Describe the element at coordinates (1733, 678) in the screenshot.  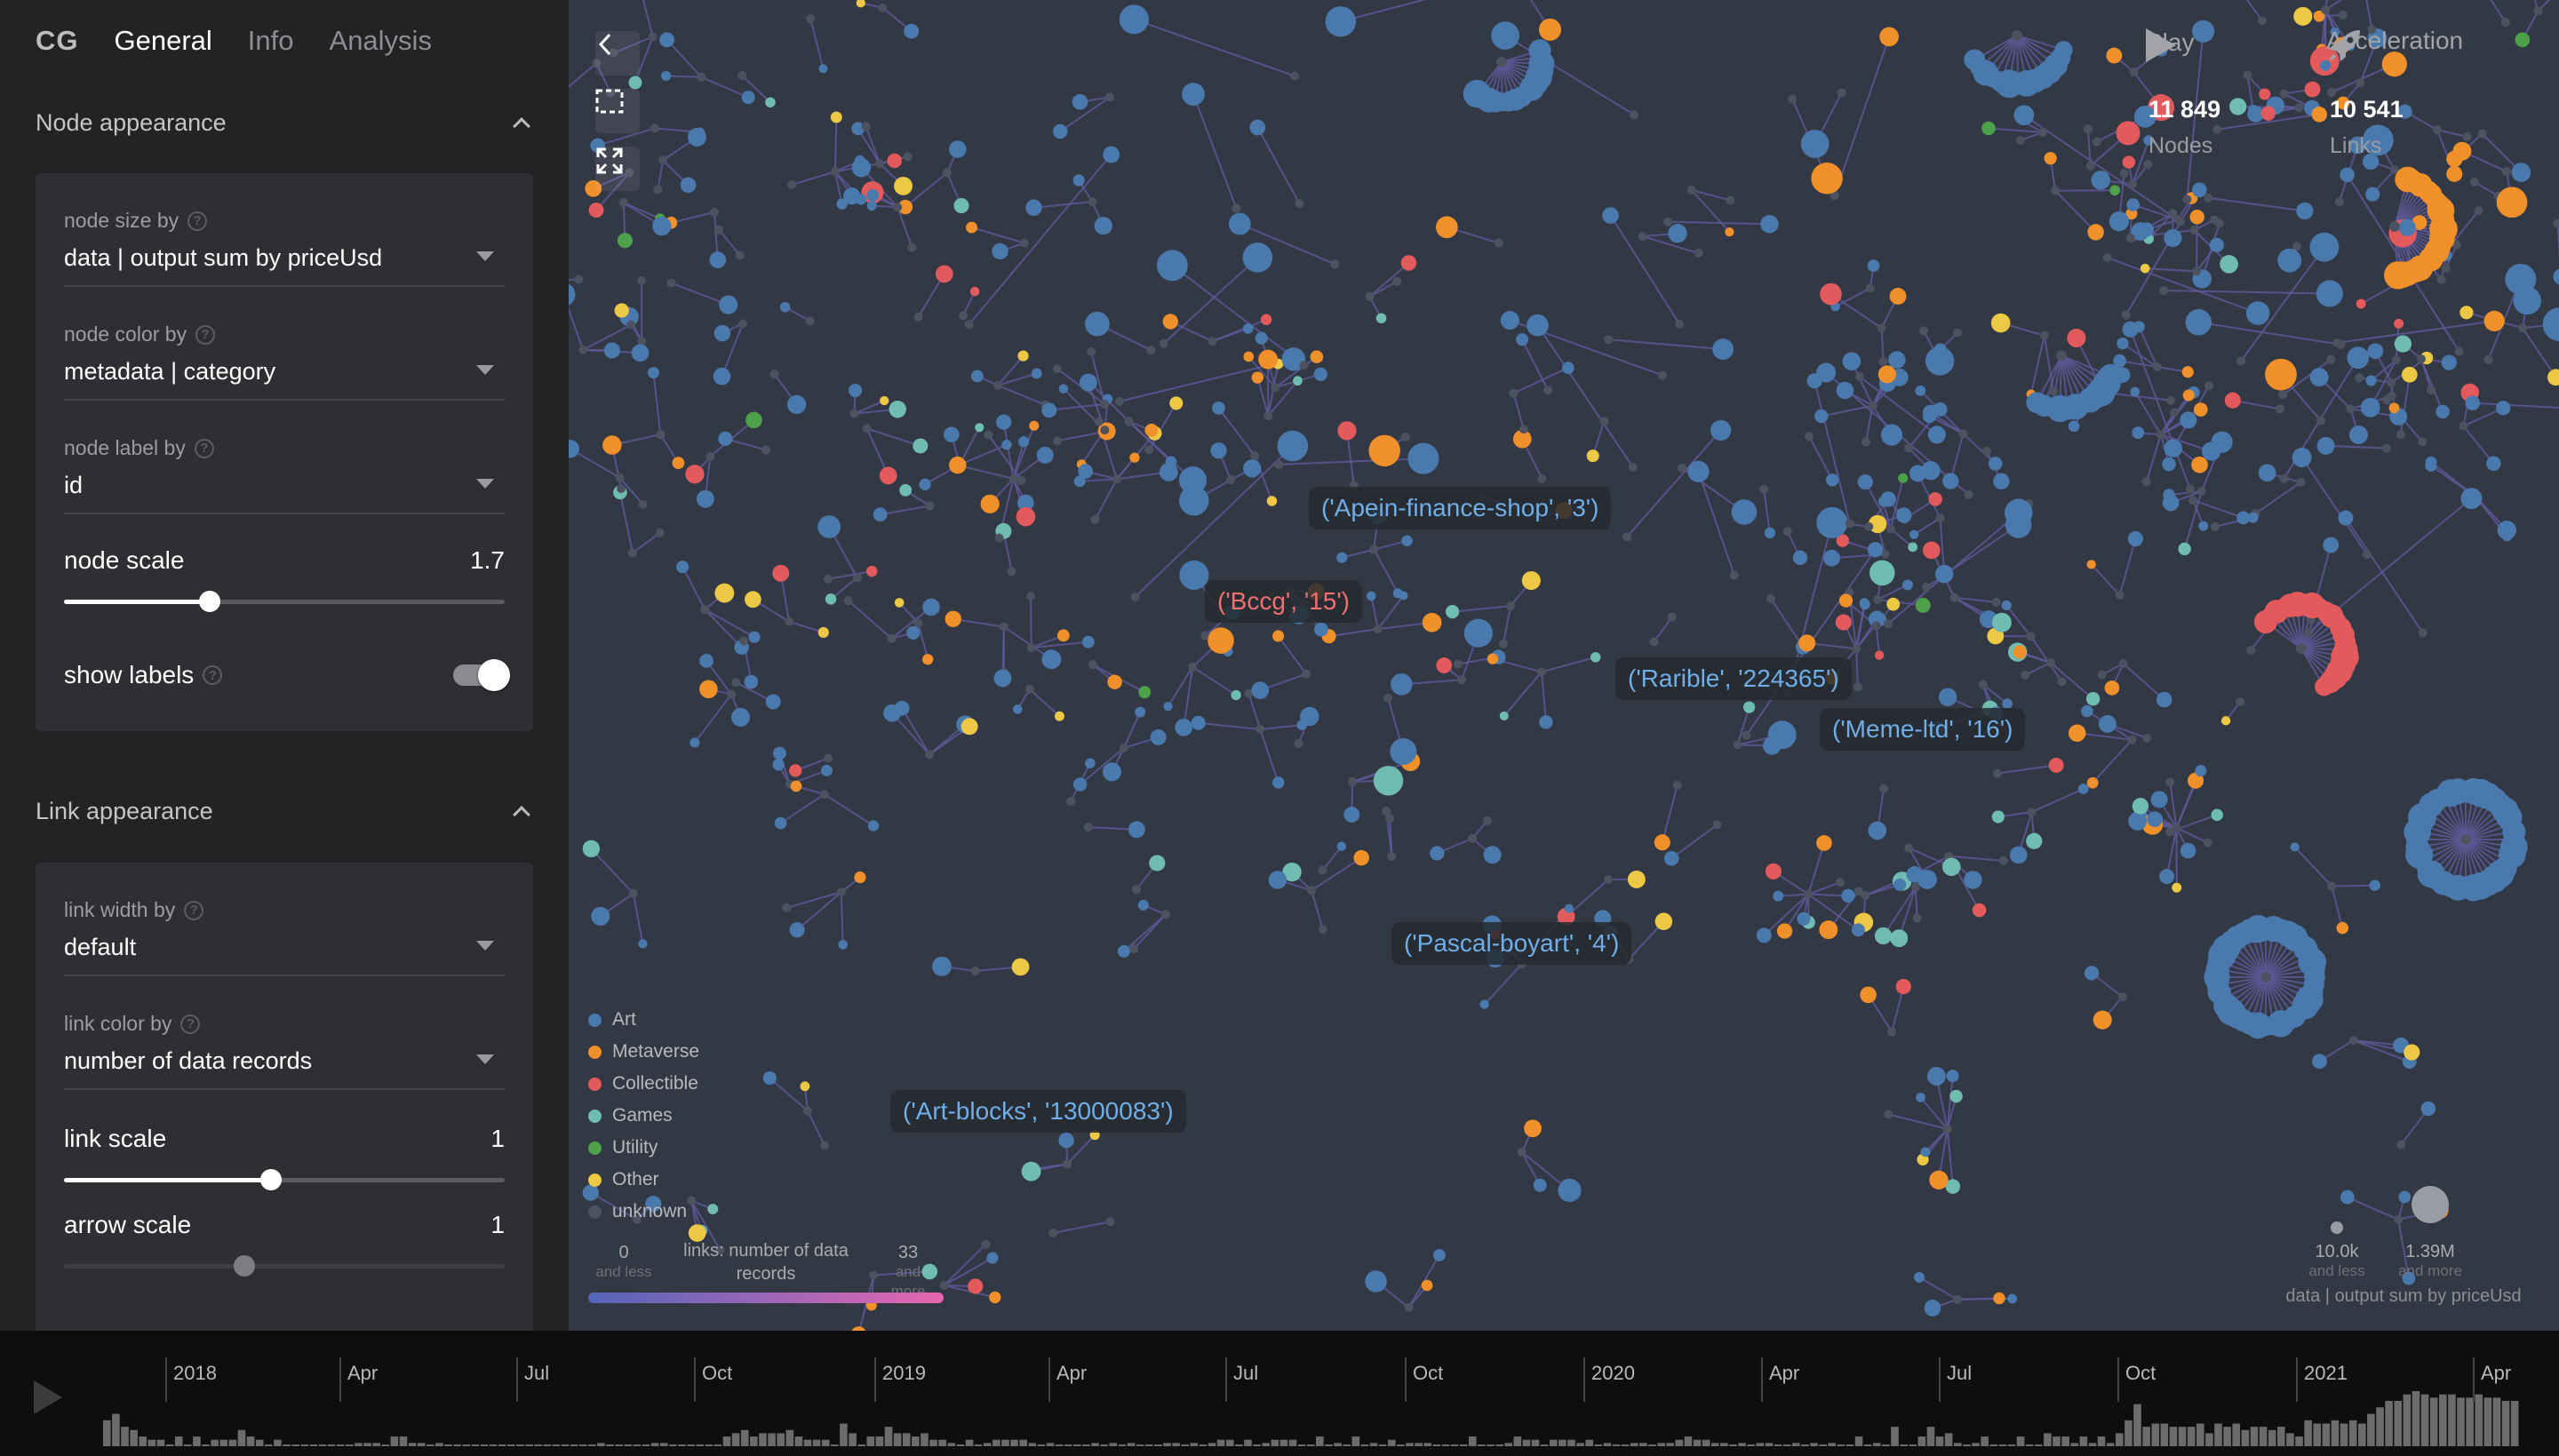
I see `node-label: ('Rarible', '224365')` at that location.